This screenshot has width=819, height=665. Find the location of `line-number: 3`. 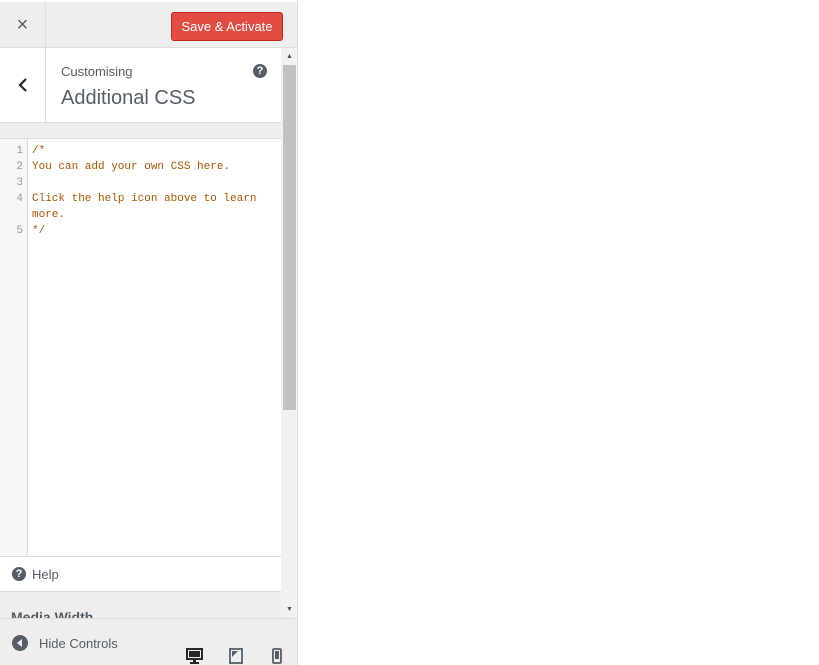

line-number: 3 is located at coordinates (19, 183).